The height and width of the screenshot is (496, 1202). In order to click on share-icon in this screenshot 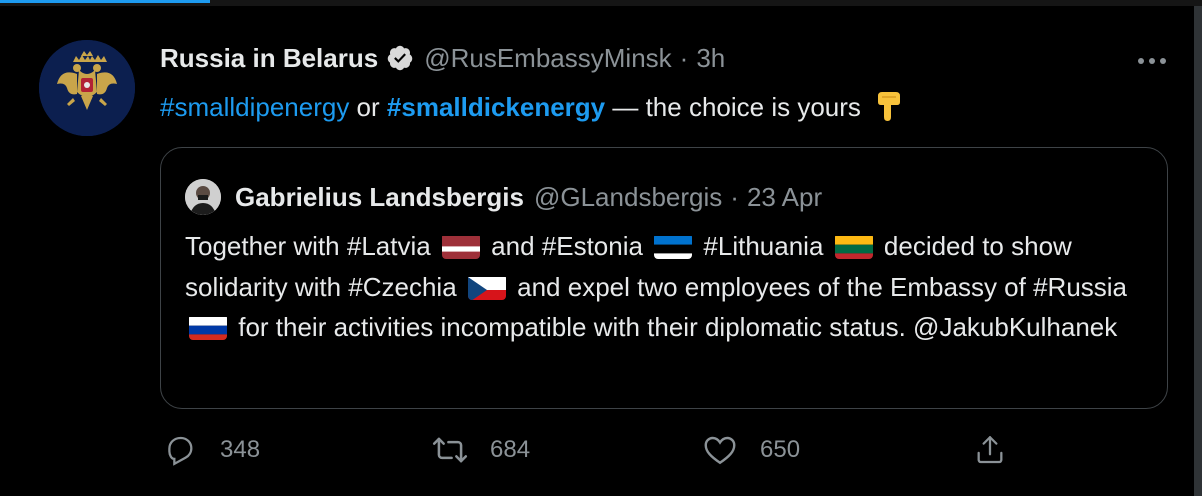, I will do `click(990, 450)`.